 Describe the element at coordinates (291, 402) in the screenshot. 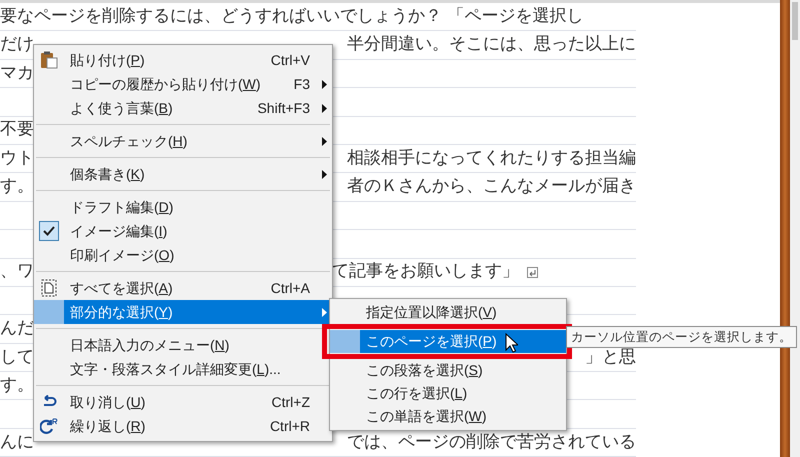

I see `shortcut-text: Ctrl+Z` at that location.